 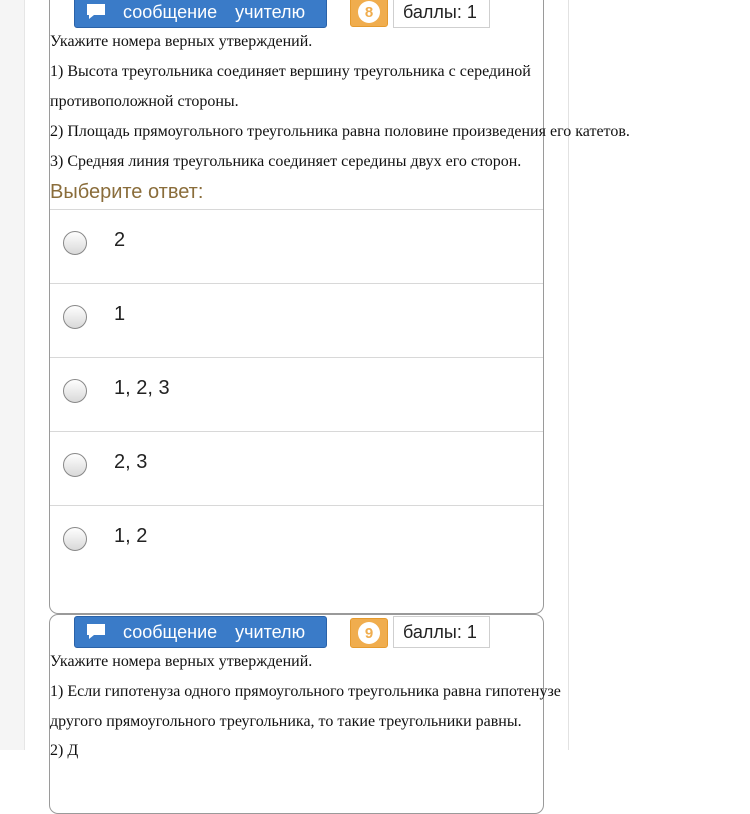 What do you see at coordinates (296, 468) in the screenshot?
I see `answer-option: 2, 3` at bounding box center [296, 468].